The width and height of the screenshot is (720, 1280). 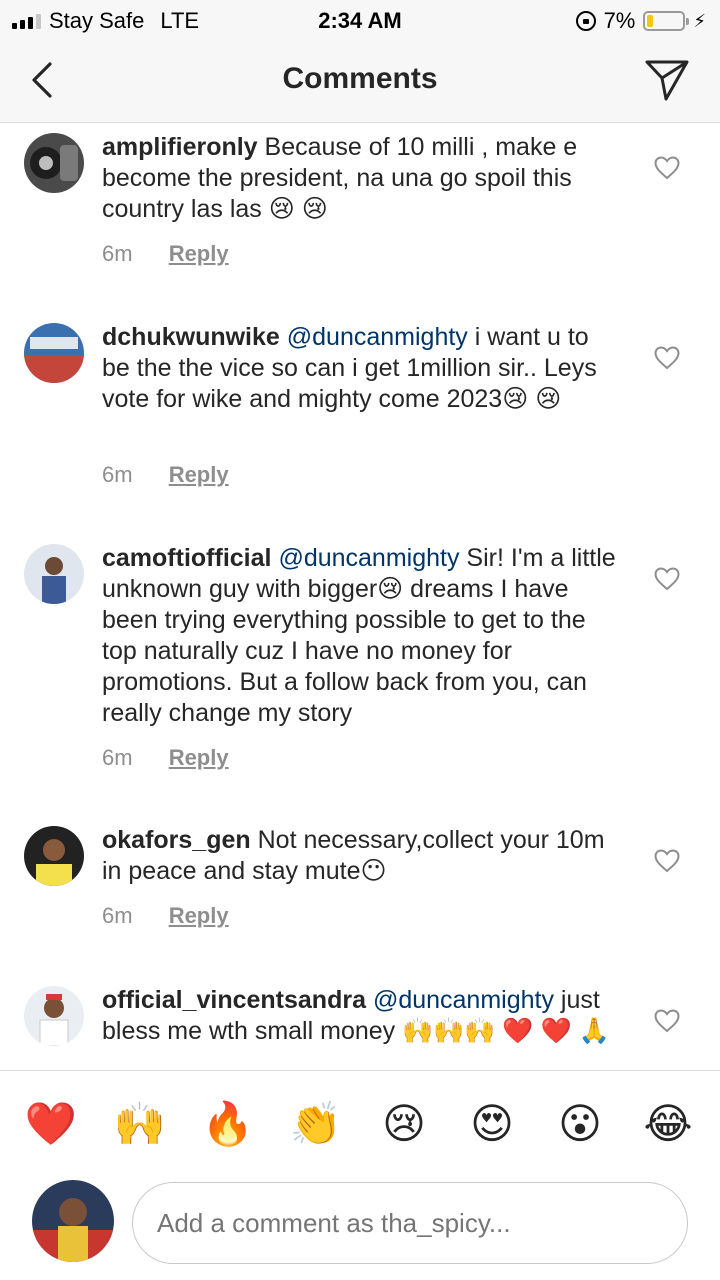 I want to click on battery-fill, so click(x=650, y=21).